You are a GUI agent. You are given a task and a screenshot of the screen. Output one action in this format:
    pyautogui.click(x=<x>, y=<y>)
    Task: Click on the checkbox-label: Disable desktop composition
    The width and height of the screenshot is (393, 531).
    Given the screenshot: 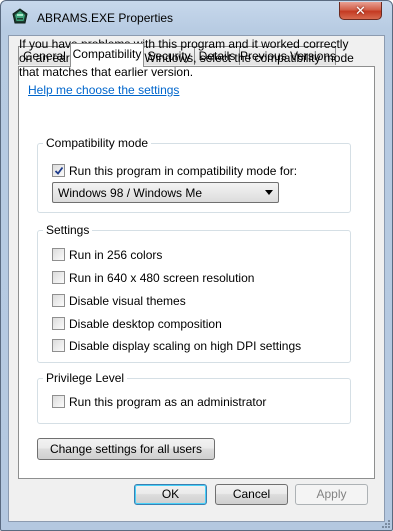 What is the action you would take?
    pyautogui.click(x=145, y=324)
    